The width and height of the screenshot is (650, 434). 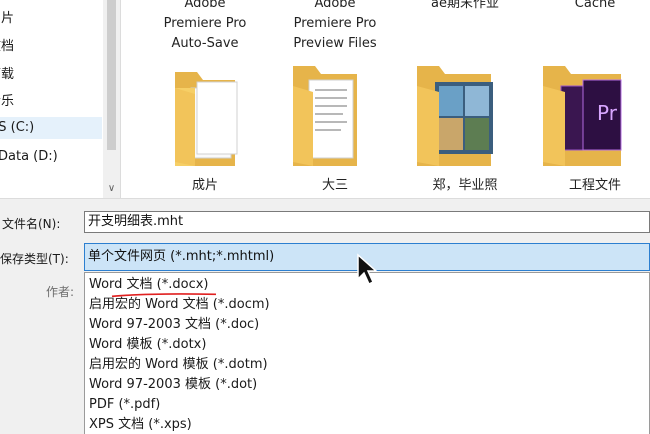 What do you see at coordinates (7, 74) in the screenshot?
I see `nav-item-label: 下载` at bounding box center [7, 74].